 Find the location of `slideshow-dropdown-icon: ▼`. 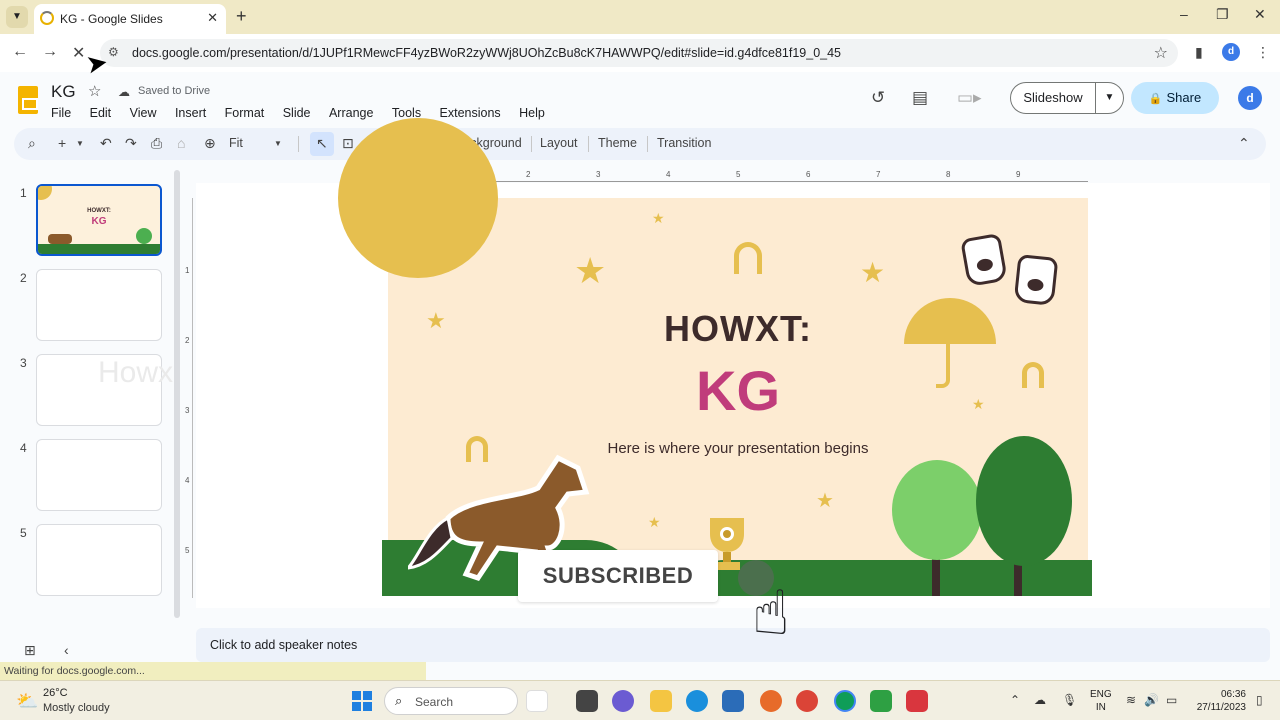

slideshow-dropdown-icon: ▼ is located at coordinates (1109, 98).